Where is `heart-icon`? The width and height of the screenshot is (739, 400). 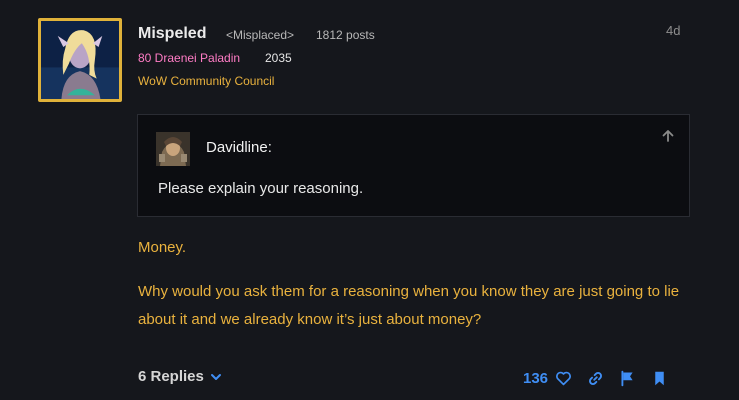 heart-icon is located at coordinates (563, 378).